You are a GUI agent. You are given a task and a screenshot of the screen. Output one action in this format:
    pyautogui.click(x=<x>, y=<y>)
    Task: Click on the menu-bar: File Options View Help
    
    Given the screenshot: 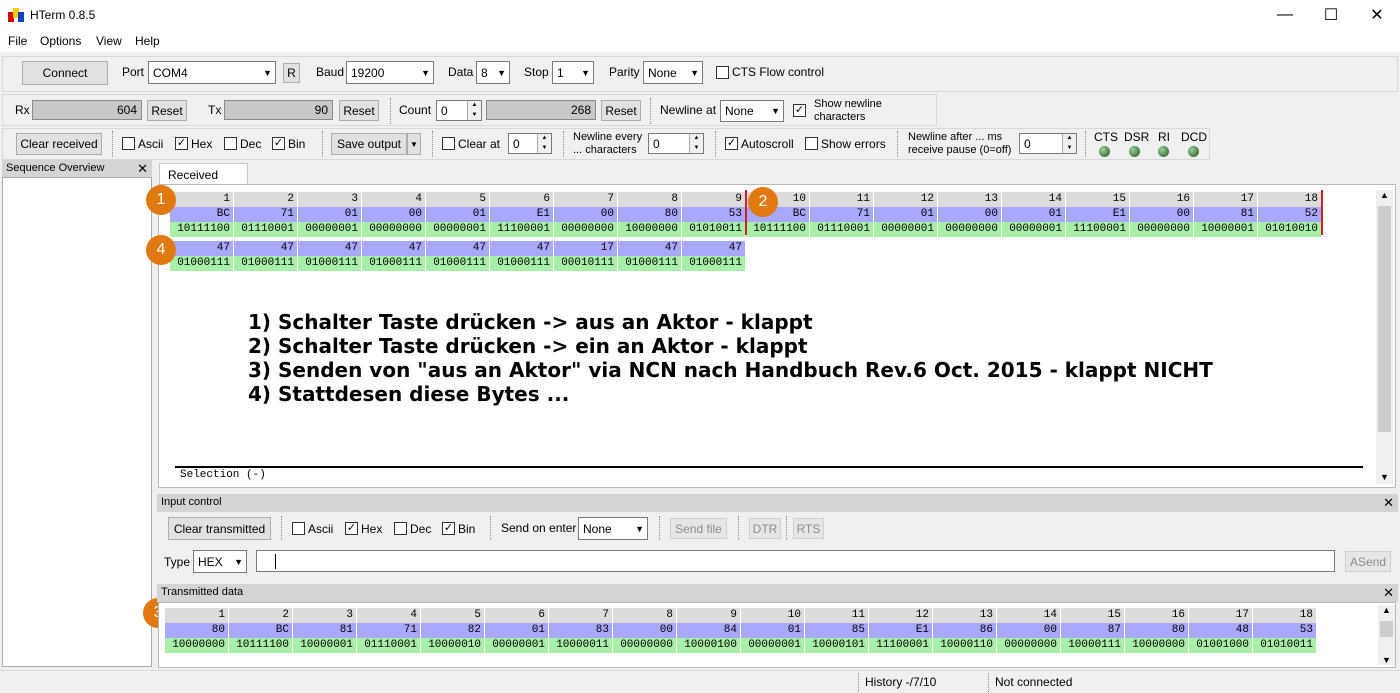 What is the action you would take?
    pyautogui.click(x=700, y=41)
    